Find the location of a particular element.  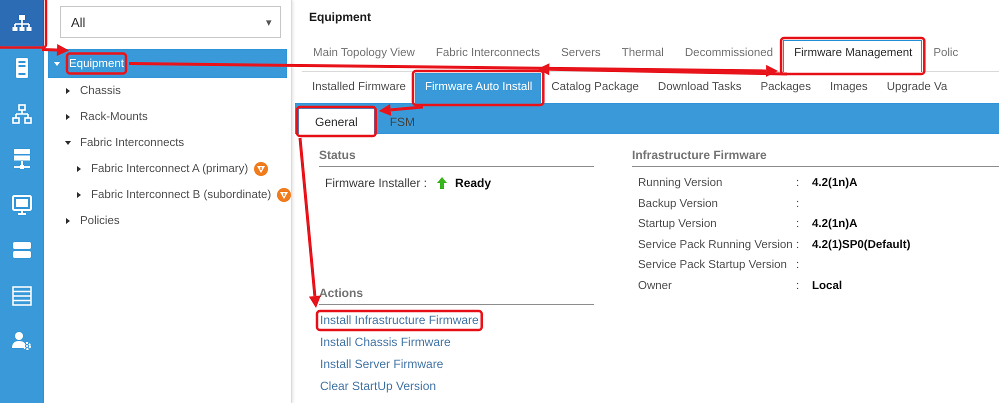

dropdown-value: All is located at coordinates (78, 22).